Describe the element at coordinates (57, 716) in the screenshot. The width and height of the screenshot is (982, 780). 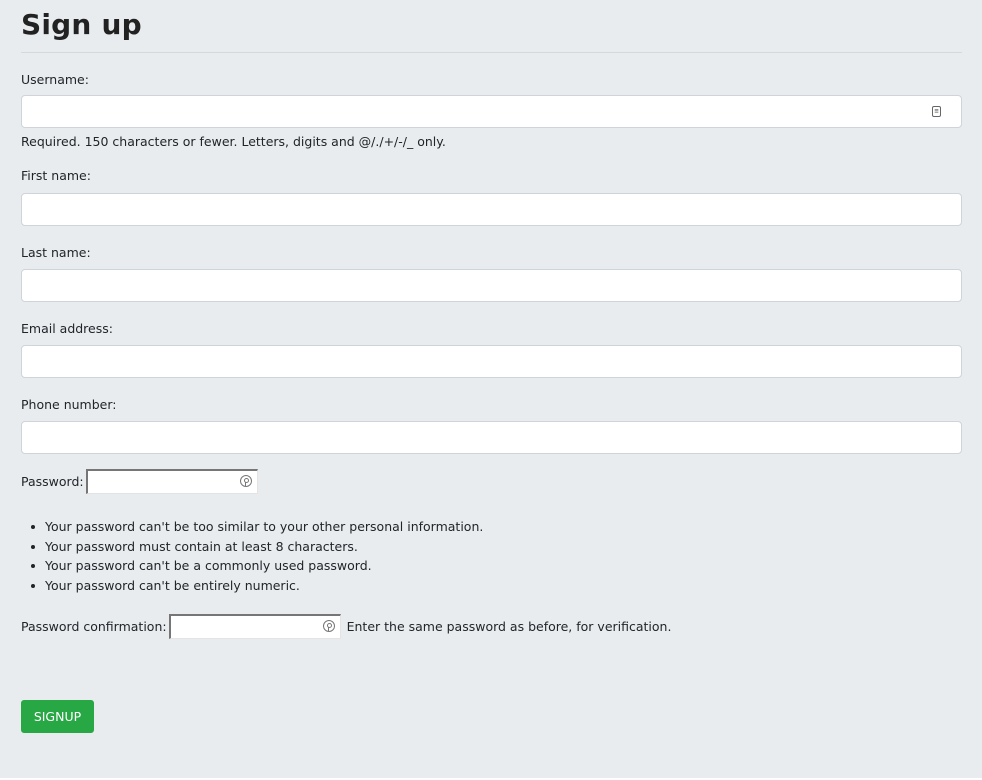
I see `signup-button: SIGNUP` at that location.